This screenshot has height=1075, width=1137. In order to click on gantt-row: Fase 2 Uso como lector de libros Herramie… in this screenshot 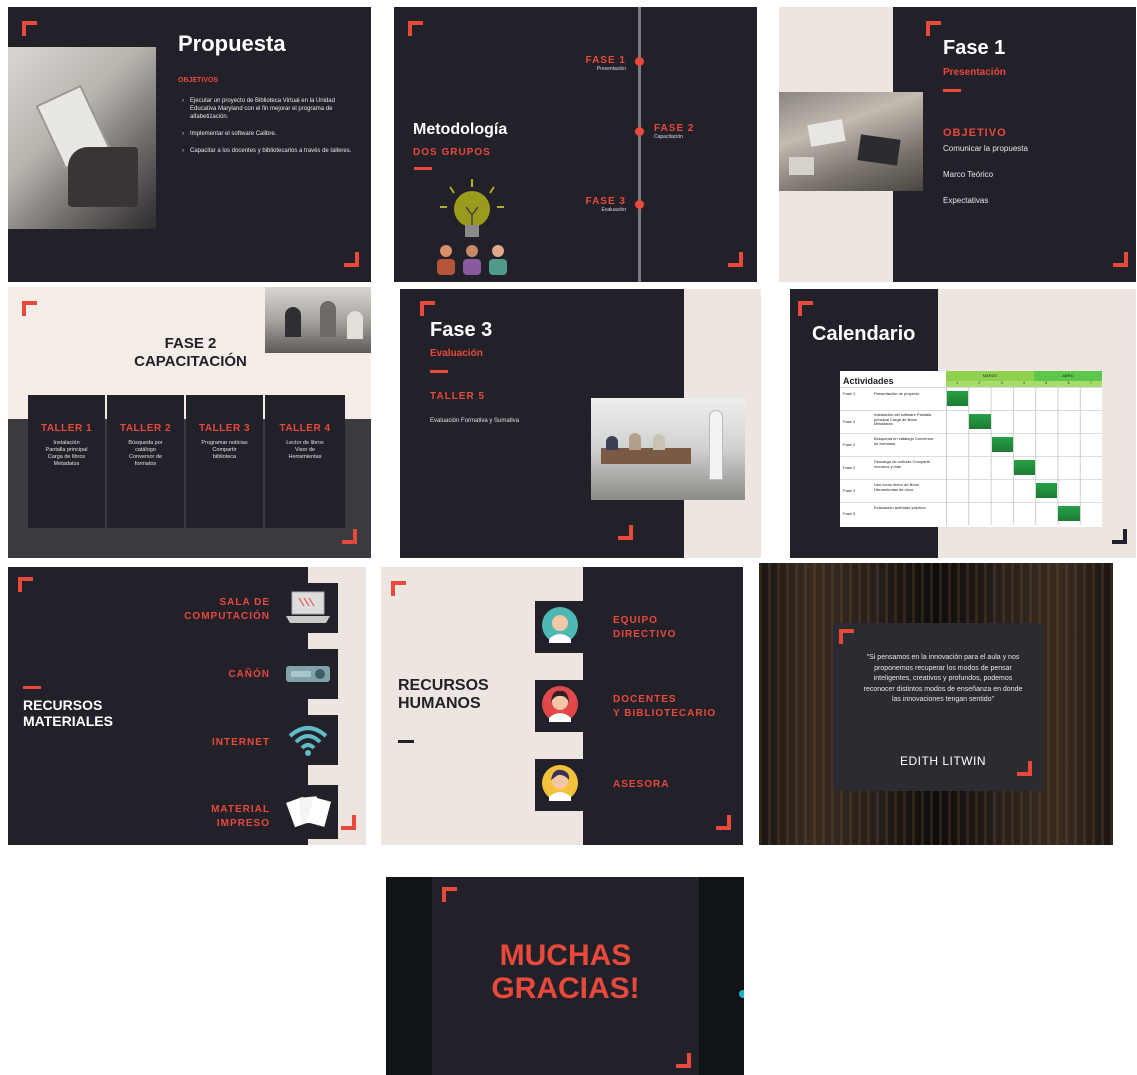, I will do `click(893, 490)`.